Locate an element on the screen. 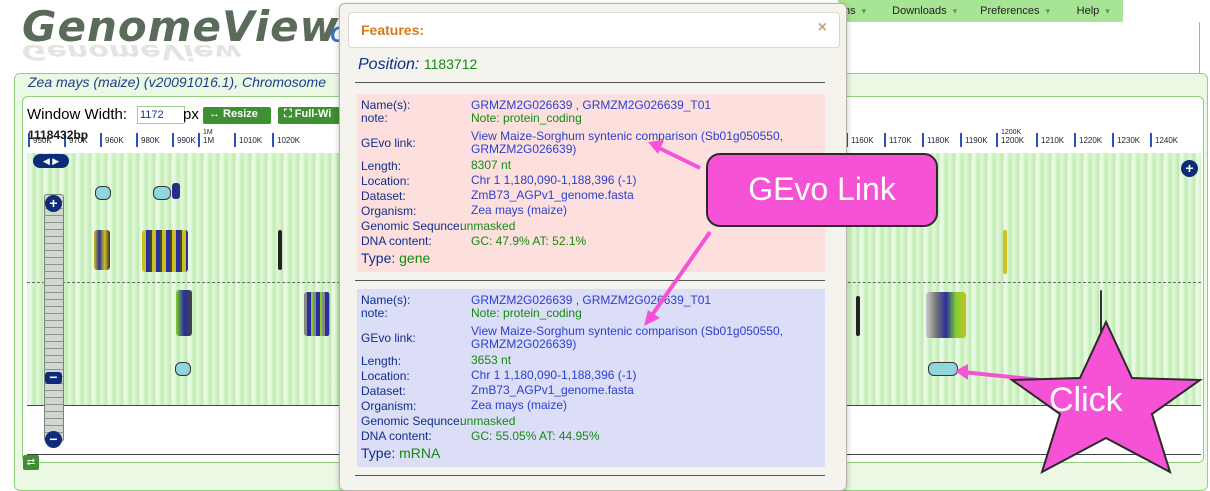 The image size is (1210, 491). click-callout: Click is located at coordinates (1086, 400).